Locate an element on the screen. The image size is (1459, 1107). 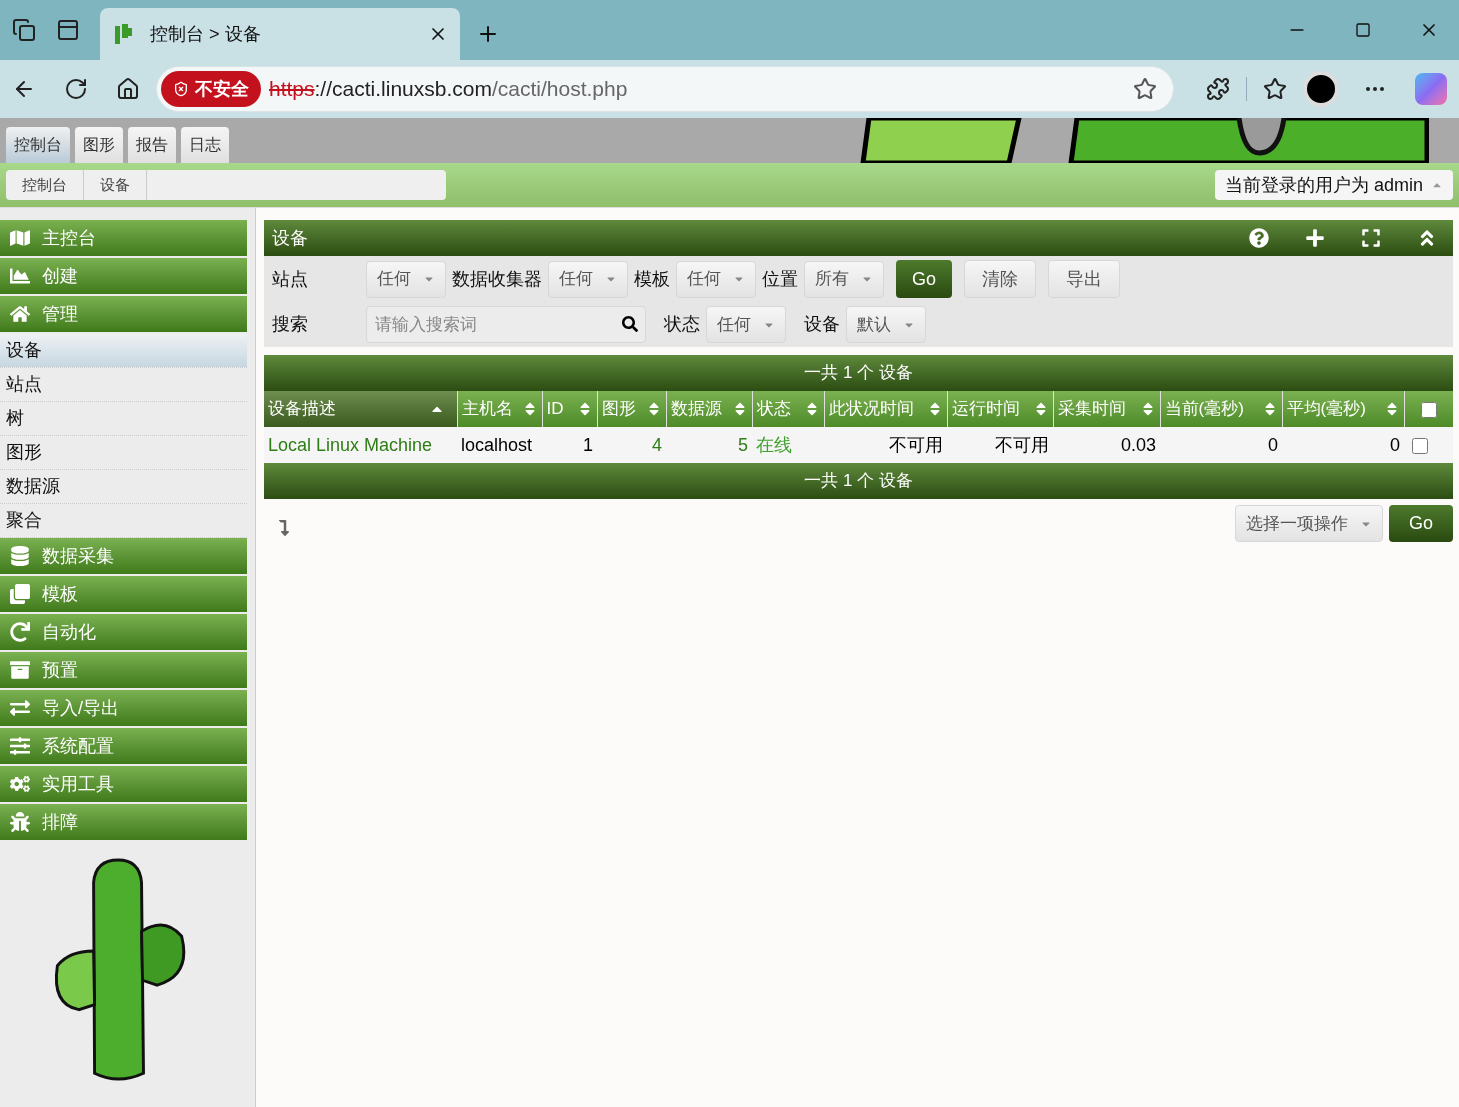
menu-item: 数据源 is located at coordinates (123, 487).